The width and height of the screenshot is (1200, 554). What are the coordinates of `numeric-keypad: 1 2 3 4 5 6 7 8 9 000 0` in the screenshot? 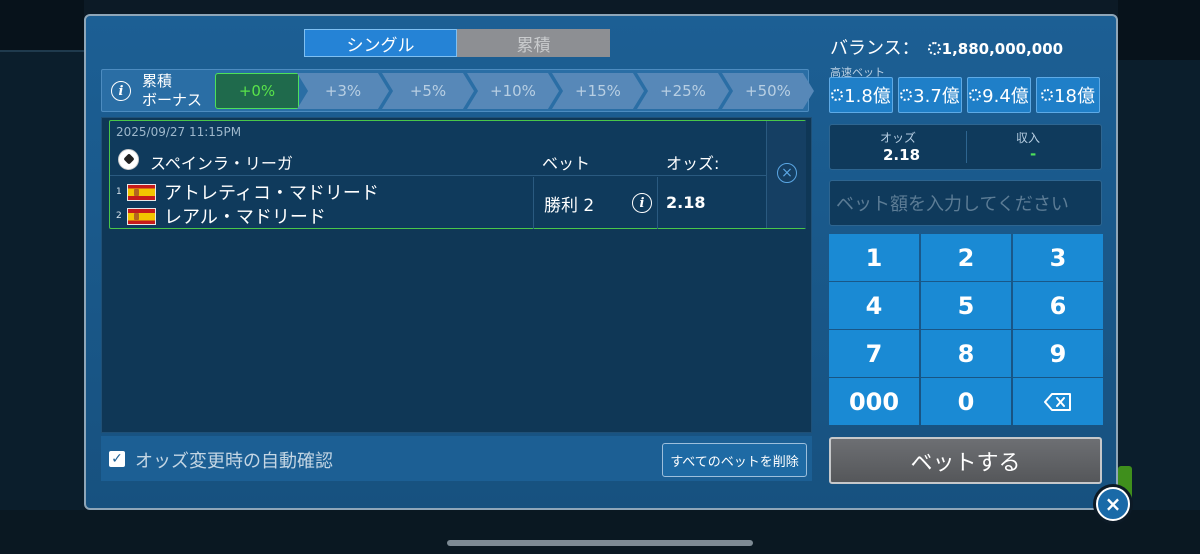 It's located at (966, 330).